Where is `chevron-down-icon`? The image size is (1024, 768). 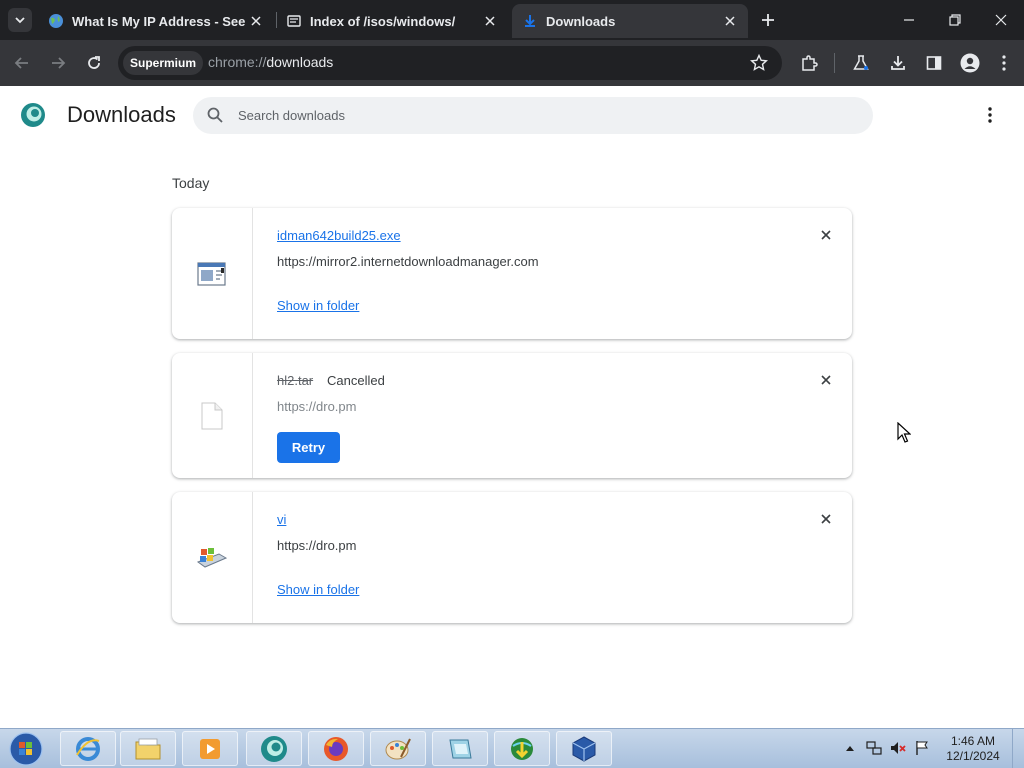 chevron-down-icon is located at coordinates (20, 20).